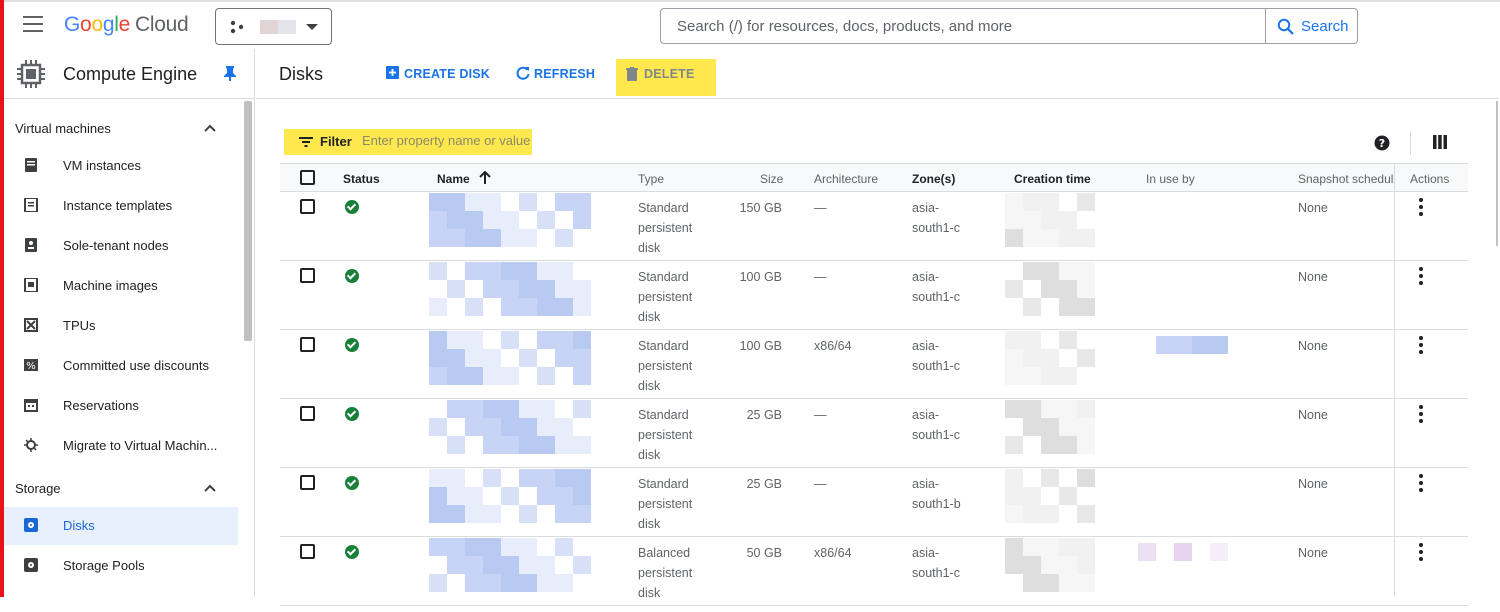 The width and height of the screenshot is (1500, 612). Describe the element at coordinates (31, 245) in the screenshot. I see `sole-tenant-icon` at that location.